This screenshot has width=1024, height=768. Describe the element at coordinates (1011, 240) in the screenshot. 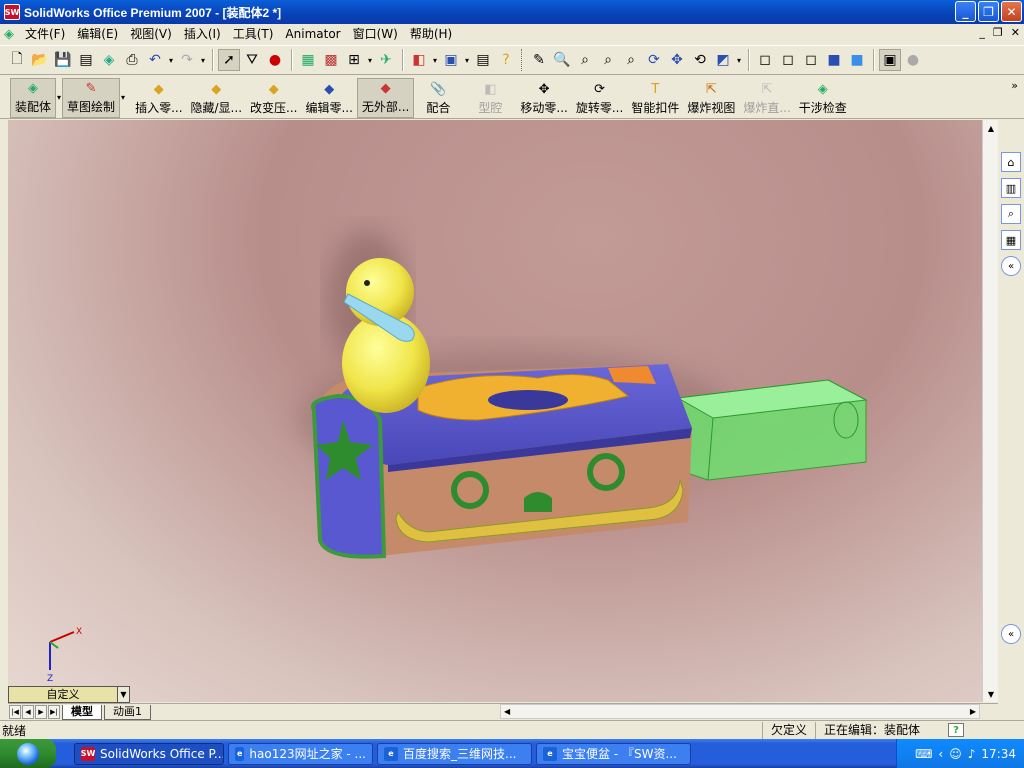

I see `view-palette-icon: ▦` at that location.